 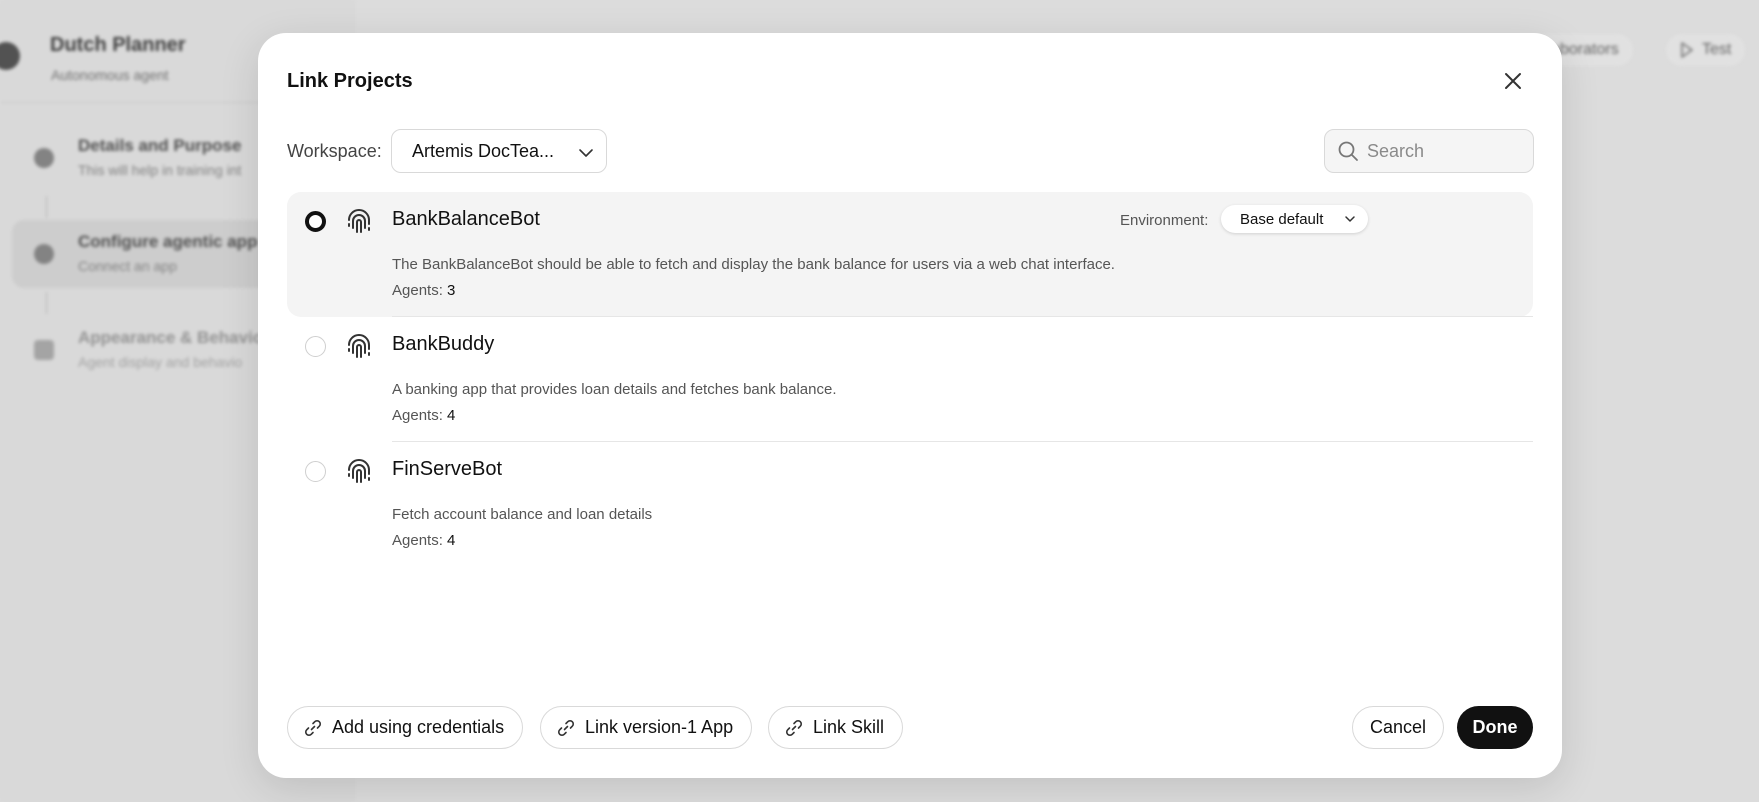 I want to click on project-name: BankBuddy, so click(x=443, y=344).